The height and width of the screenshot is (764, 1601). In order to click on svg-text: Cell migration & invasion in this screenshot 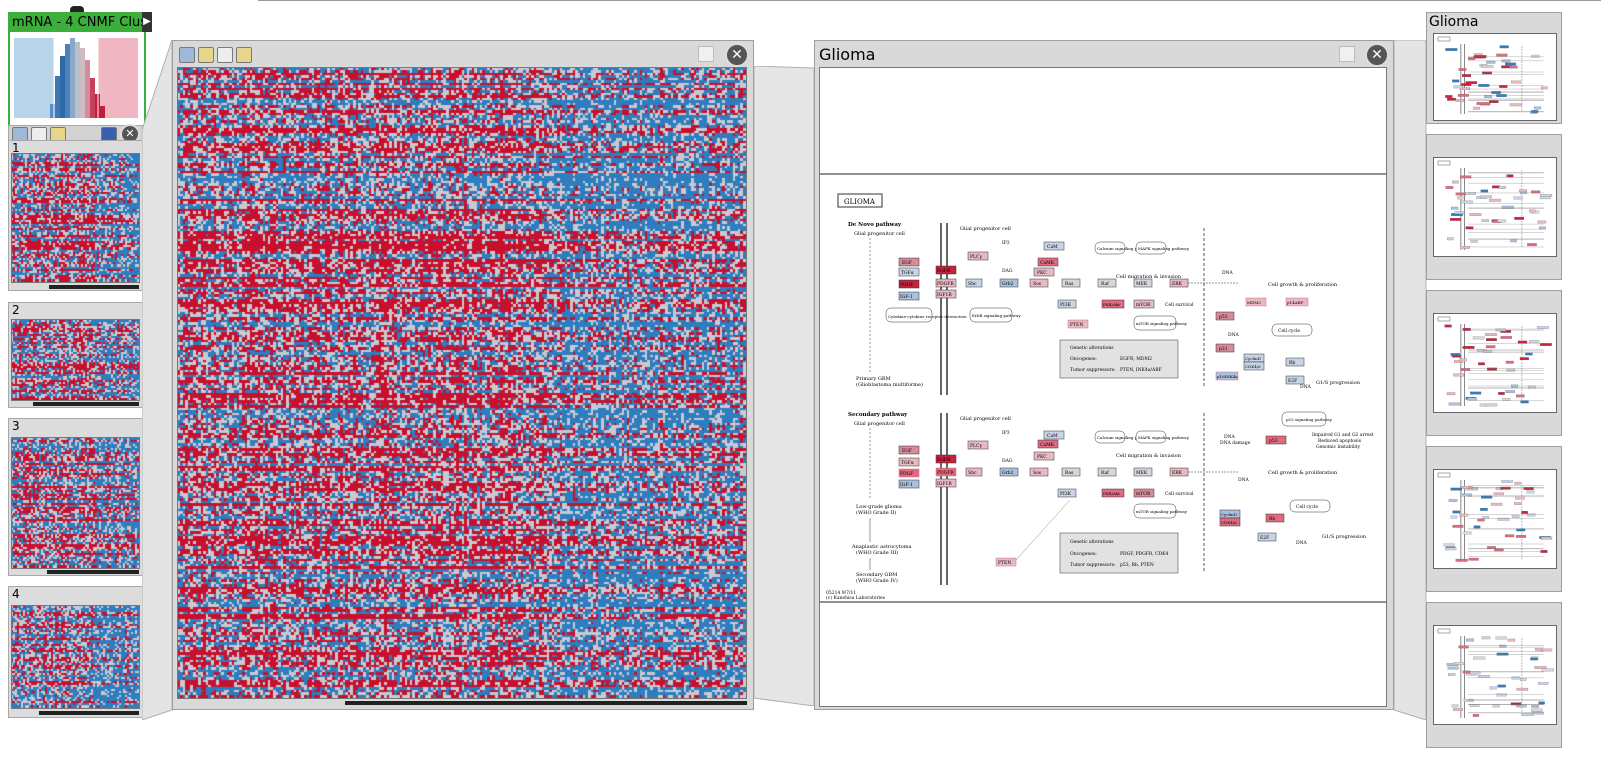, I will do `click(1149, 456)`.